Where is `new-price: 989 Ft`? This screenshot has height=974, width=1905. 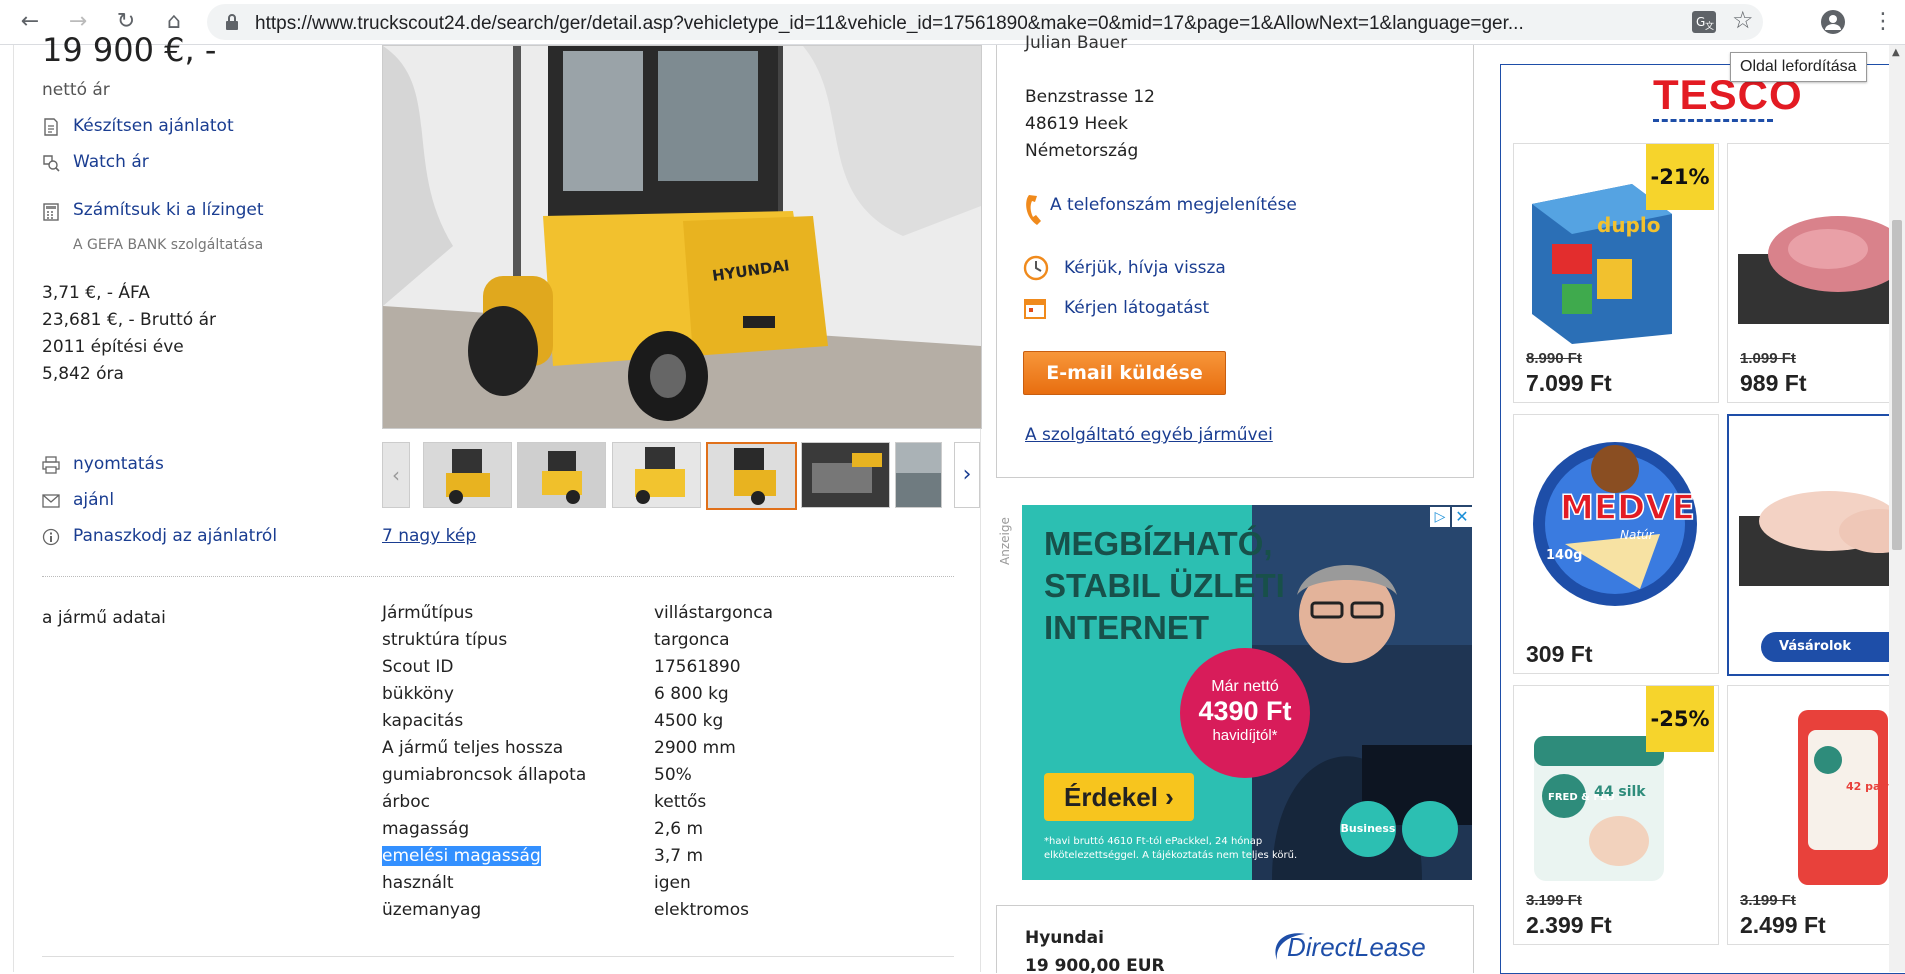
new-price: 989 Ft is located at coordinates (1773, 383).